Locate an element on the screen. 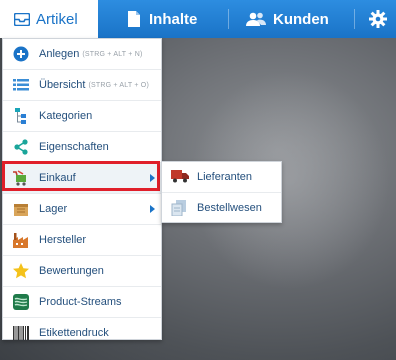 The width and height of the screenshot is (396, 360). menu-item-eigenschaften: Eigenschaften is located at coordinates (82, 147).